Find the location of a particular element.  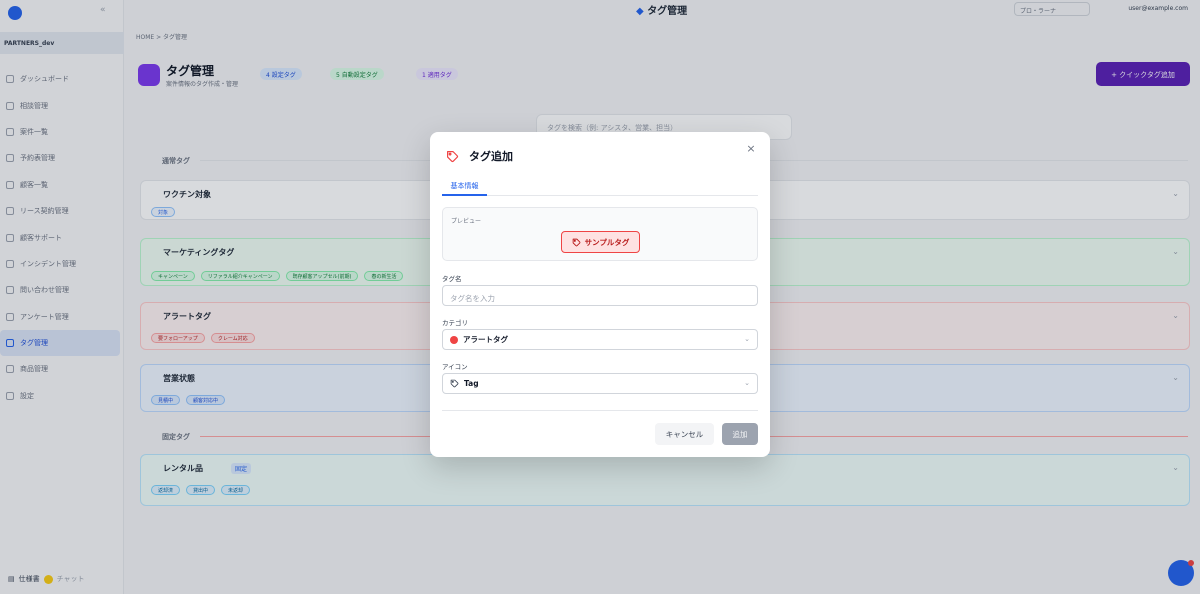

tag-name-field is located at coordinates (600, 296).